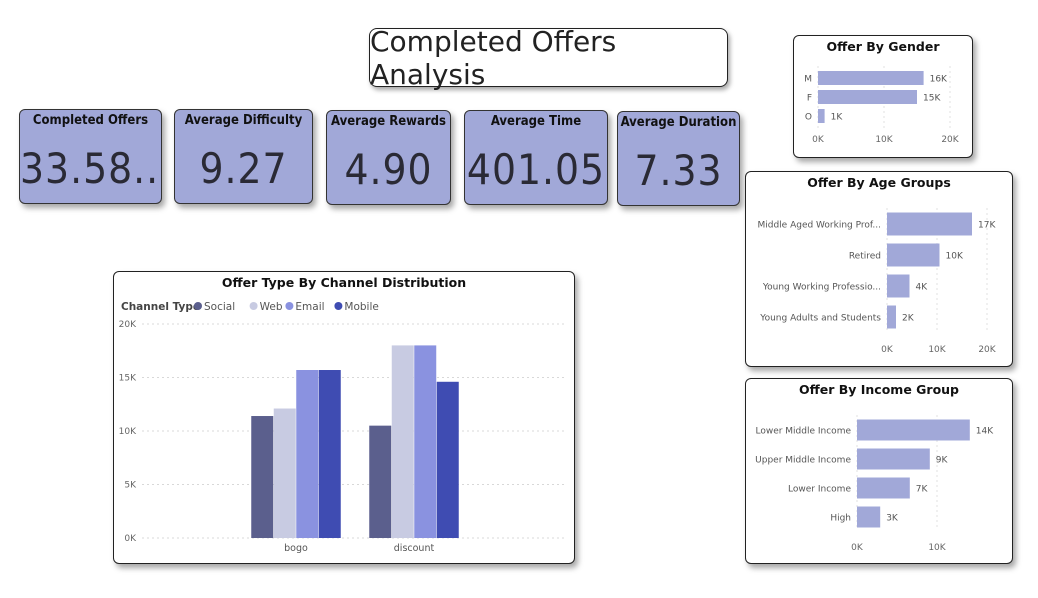  Describe the element at coordinates (883, 46) in the screenshot. I see `chart-title: Offer By Gender` at that location.